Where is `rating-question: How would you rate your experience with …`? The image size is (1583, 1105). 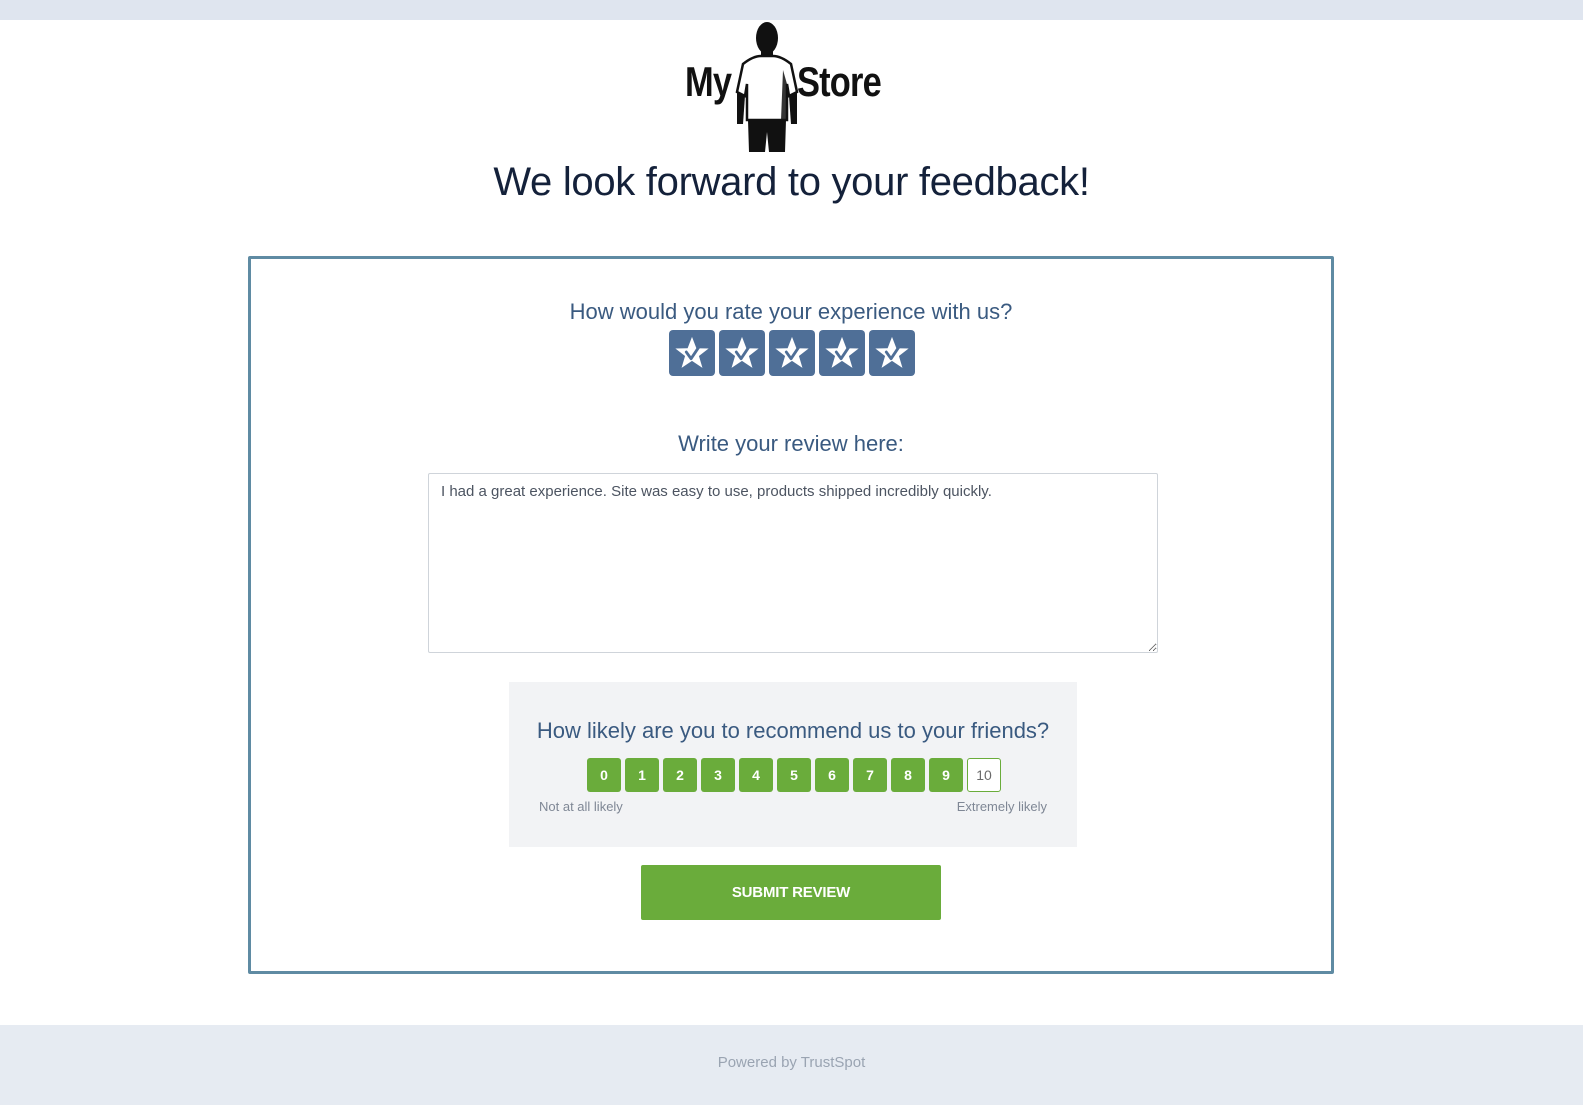 rating-question: How would you rate your experience with … is located at coordinates (791, 311).